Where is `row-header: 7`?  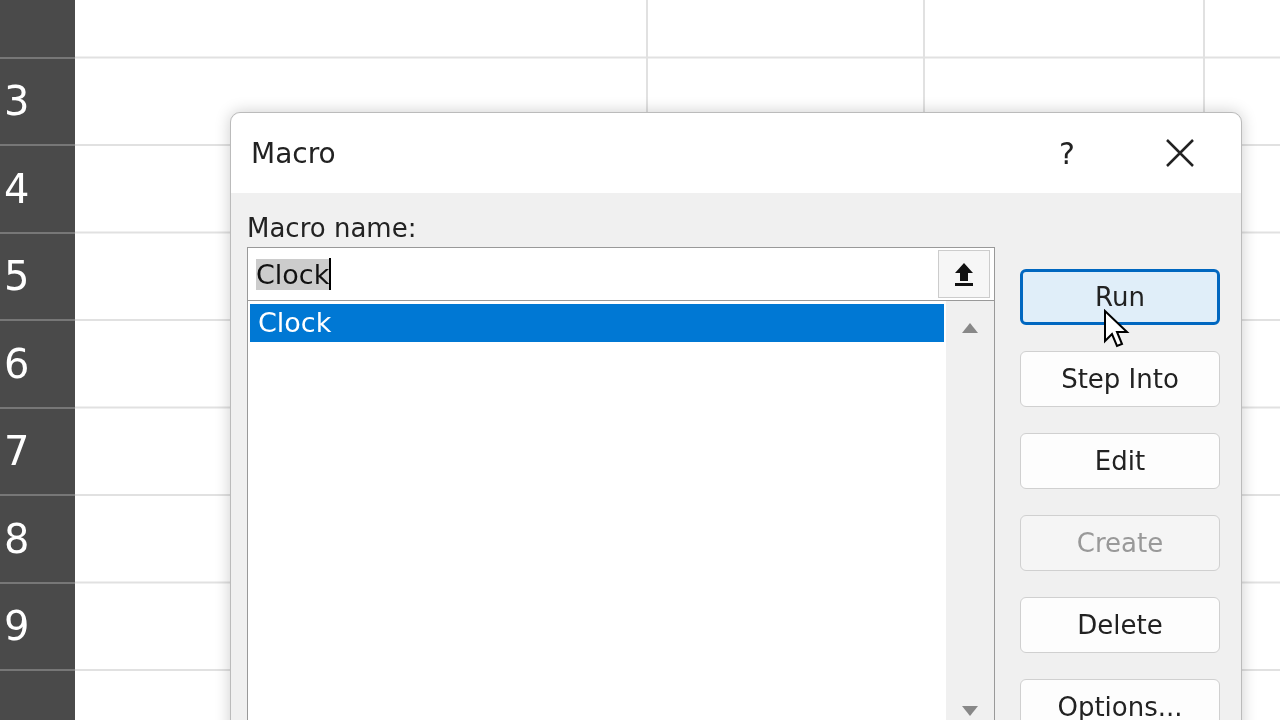 row-header: 7 is located at coordinates (37, 452).